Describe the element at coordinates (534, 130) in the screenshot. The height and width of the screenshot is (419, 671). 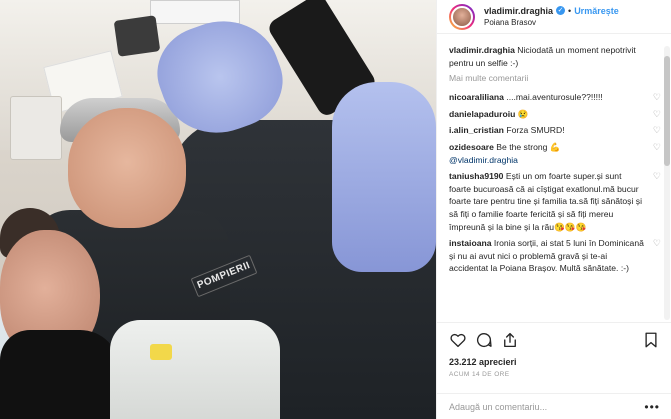
I see `comment-text: Forza SMURD!` at that location.